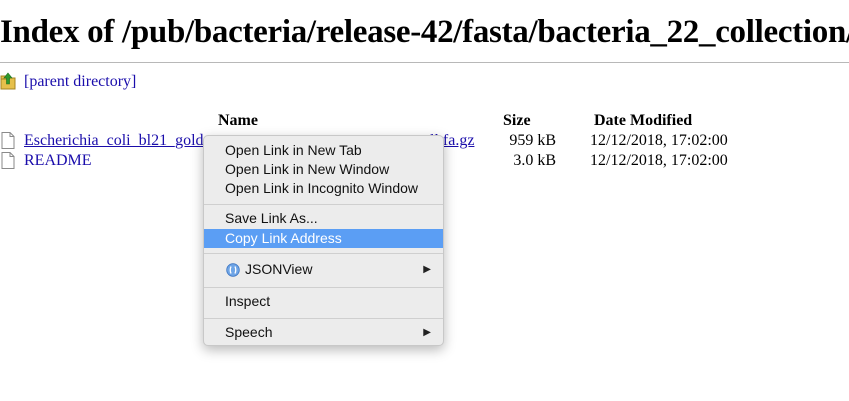  What do you see at coordinates (114, 141) in the screenshot?
I see `file-link: Escherichia_coli_bl21_gold` at bounding box center [114, 141].